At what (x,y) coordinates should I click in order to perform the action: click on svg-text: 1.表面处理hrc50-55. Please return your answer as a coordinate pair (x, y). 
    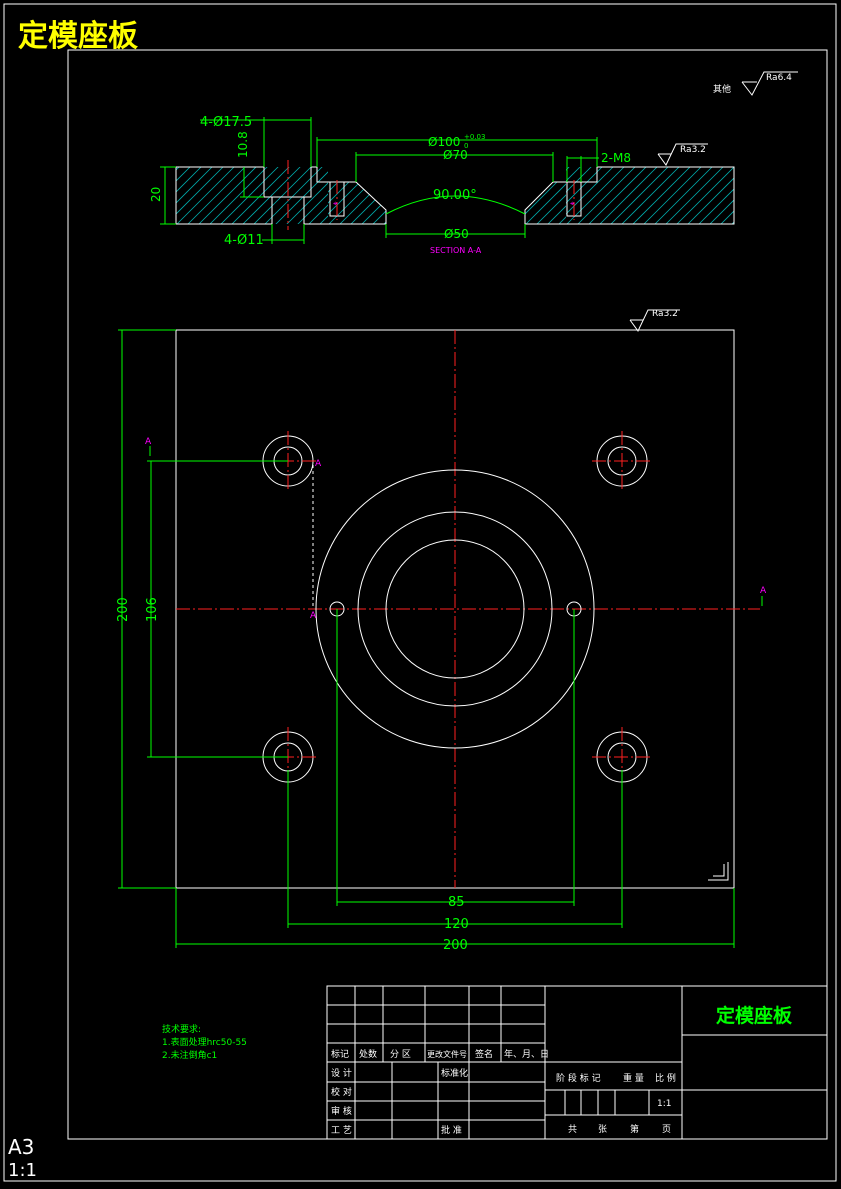
    Looking at the image, I should click on (204, 1042).